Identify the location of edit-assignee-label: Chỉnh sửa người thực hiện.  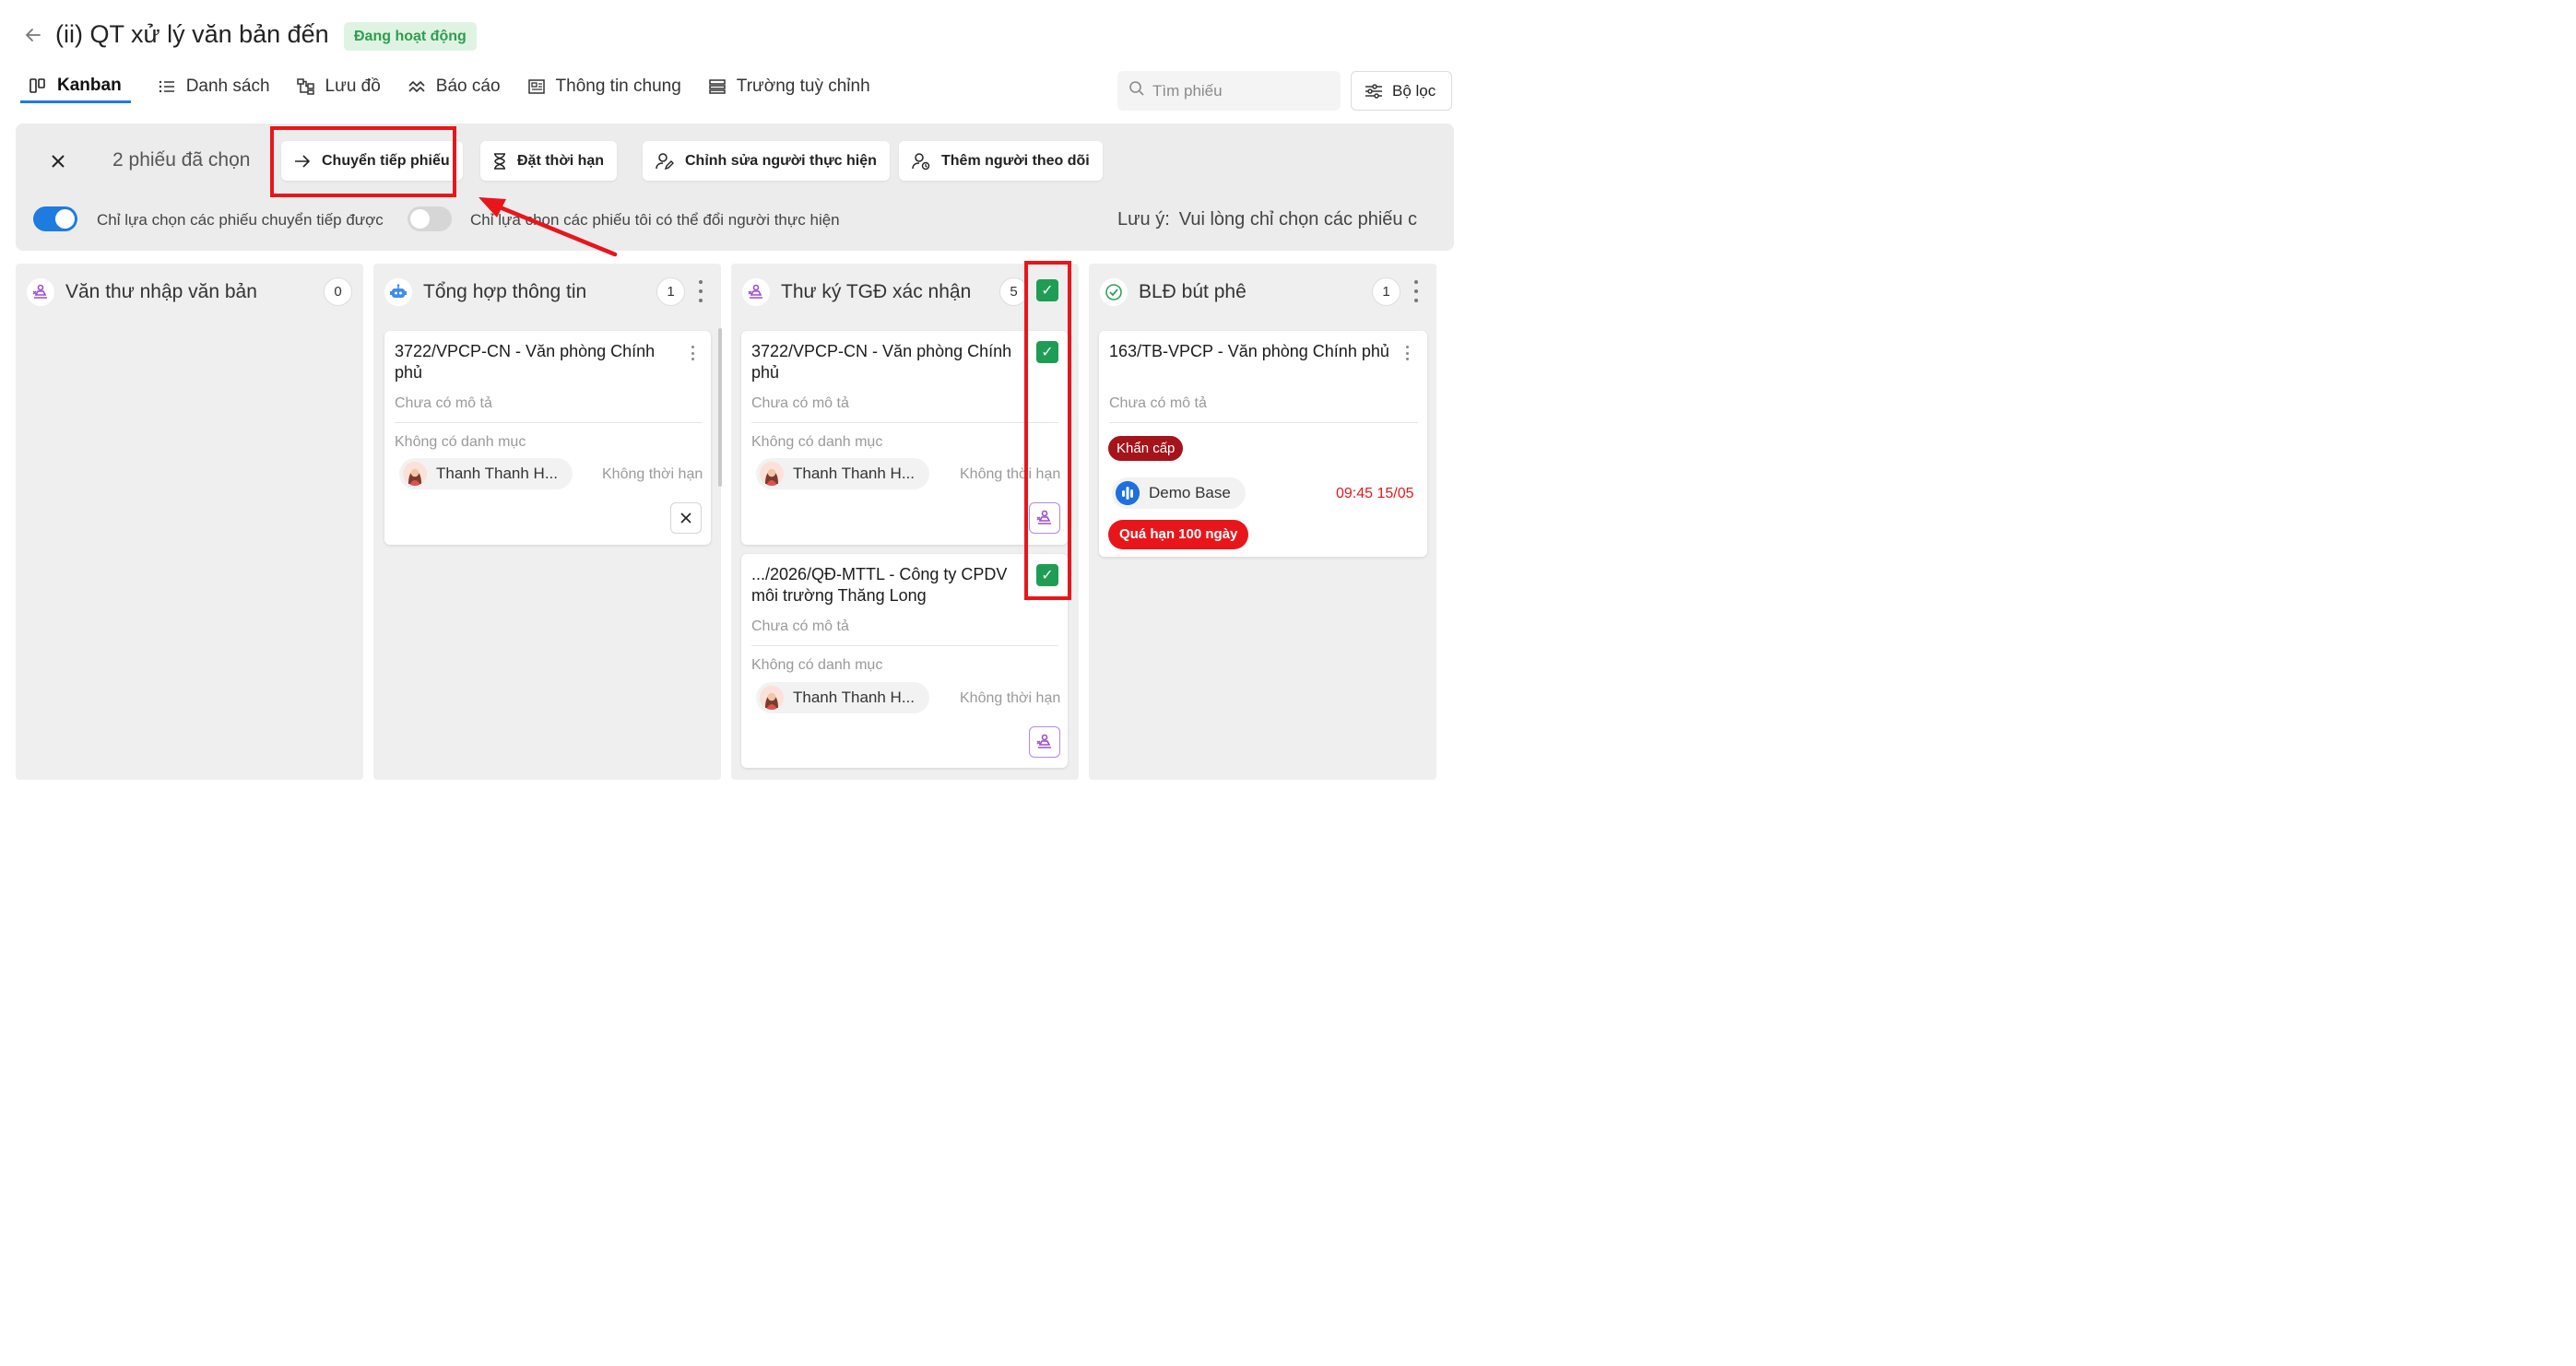
(781, 161).